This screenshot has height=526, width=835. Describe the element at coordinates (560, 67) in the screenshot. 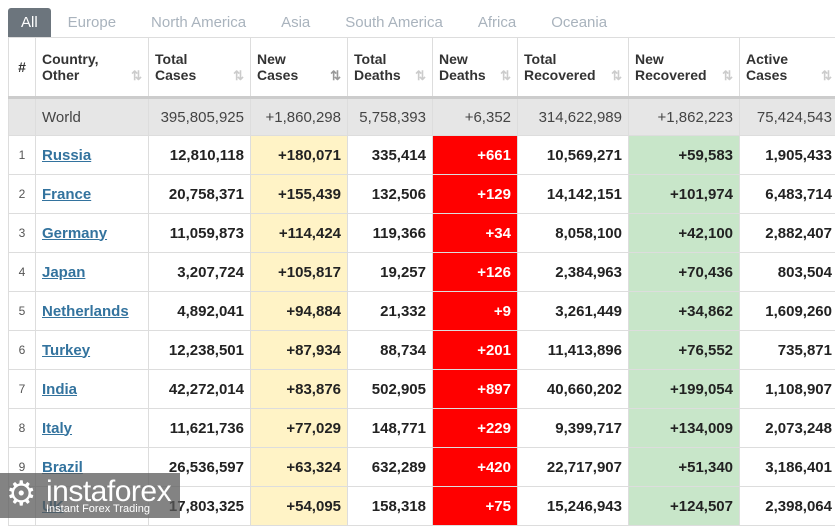

I see `header-label: Total Recovered` at that location.